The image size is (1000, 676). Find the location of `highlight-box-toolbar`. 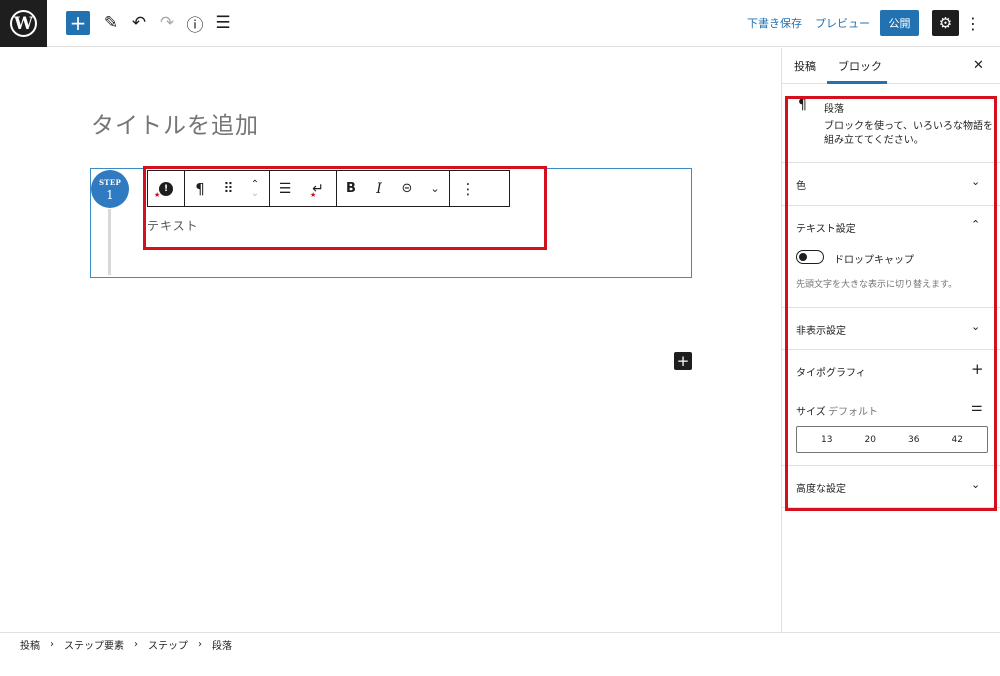

highlight-box-toolbar is located at coordinates (345, 208).